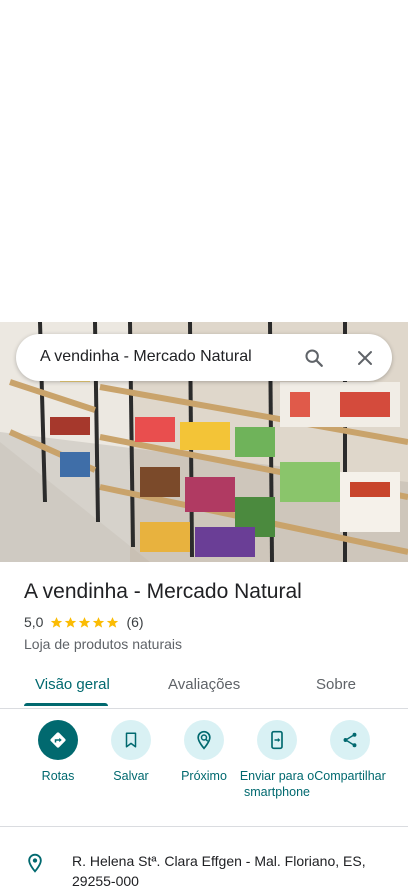  What do you see at coordinates (350, 776) in the screenshot?
I see `share-label: Compartilhar` at bounding box center [350, 776].